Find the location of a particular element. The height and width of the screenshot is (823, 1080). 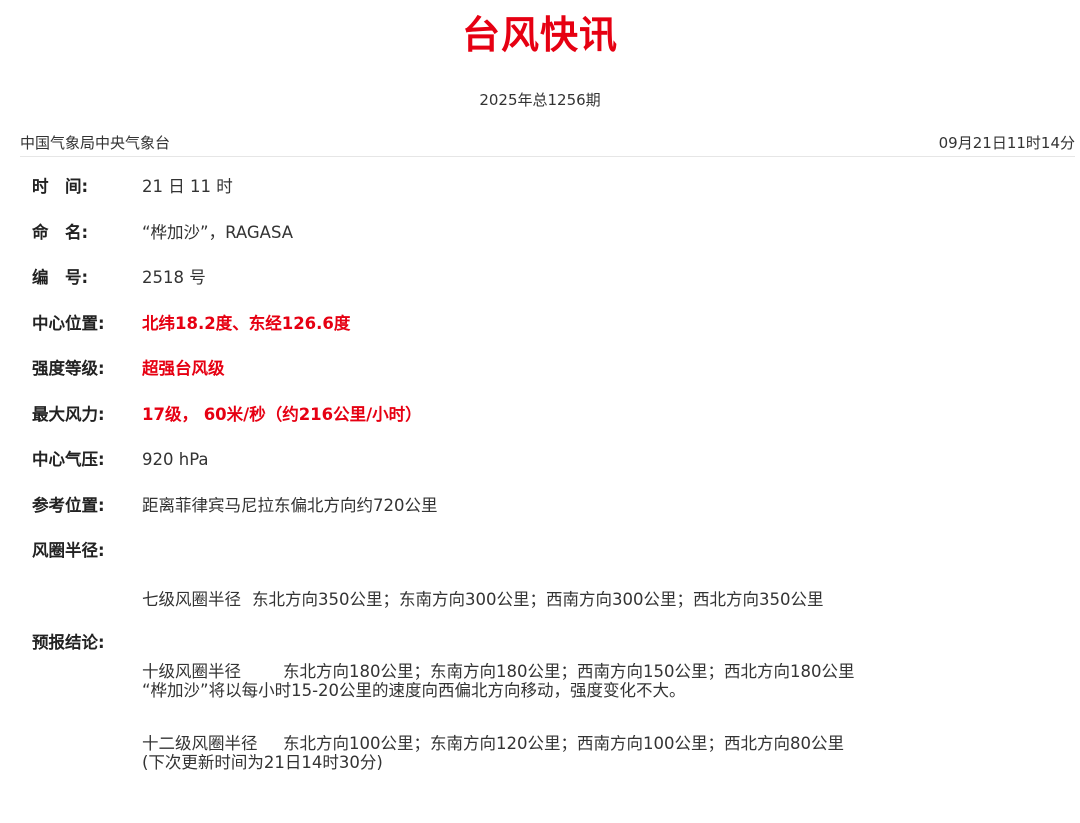

label-name: 命 名: is located at coordinates (60, 232).